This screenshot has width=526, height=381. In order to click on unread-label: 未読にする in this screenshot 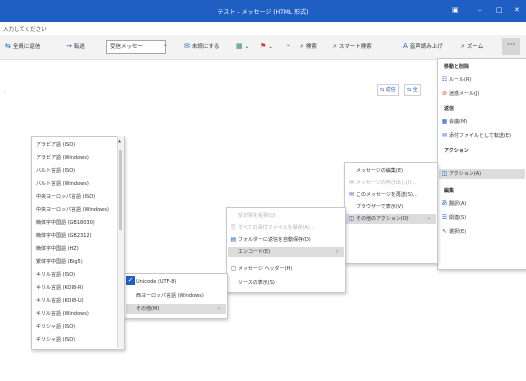, I will do `click(205, 47)`.